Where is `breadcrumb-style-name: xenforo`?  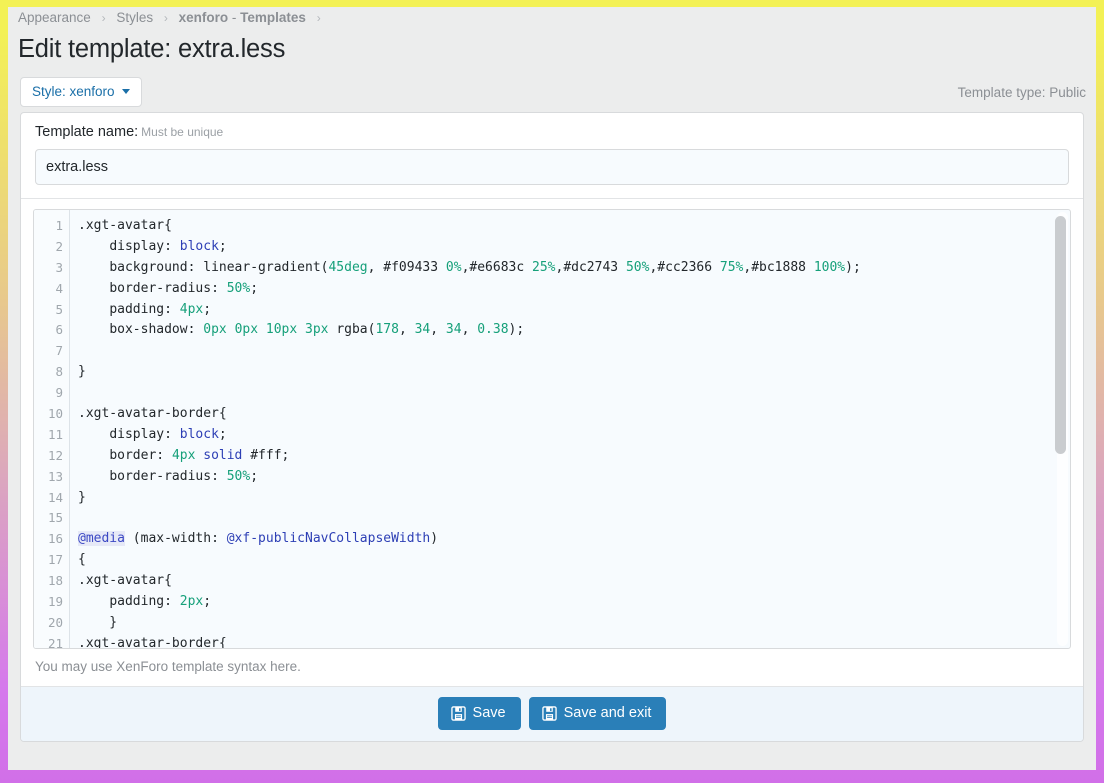 breadcrumb-style-name: xenforo is located at coordinates (203, 17).